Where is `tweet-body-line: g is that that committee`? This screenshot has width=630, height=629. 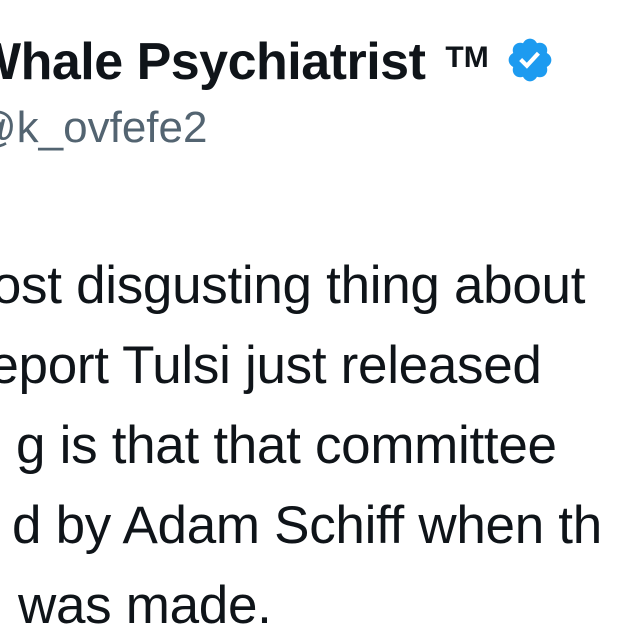
tweet-body-line: g is that that committee is located at coordinates (286, 445).